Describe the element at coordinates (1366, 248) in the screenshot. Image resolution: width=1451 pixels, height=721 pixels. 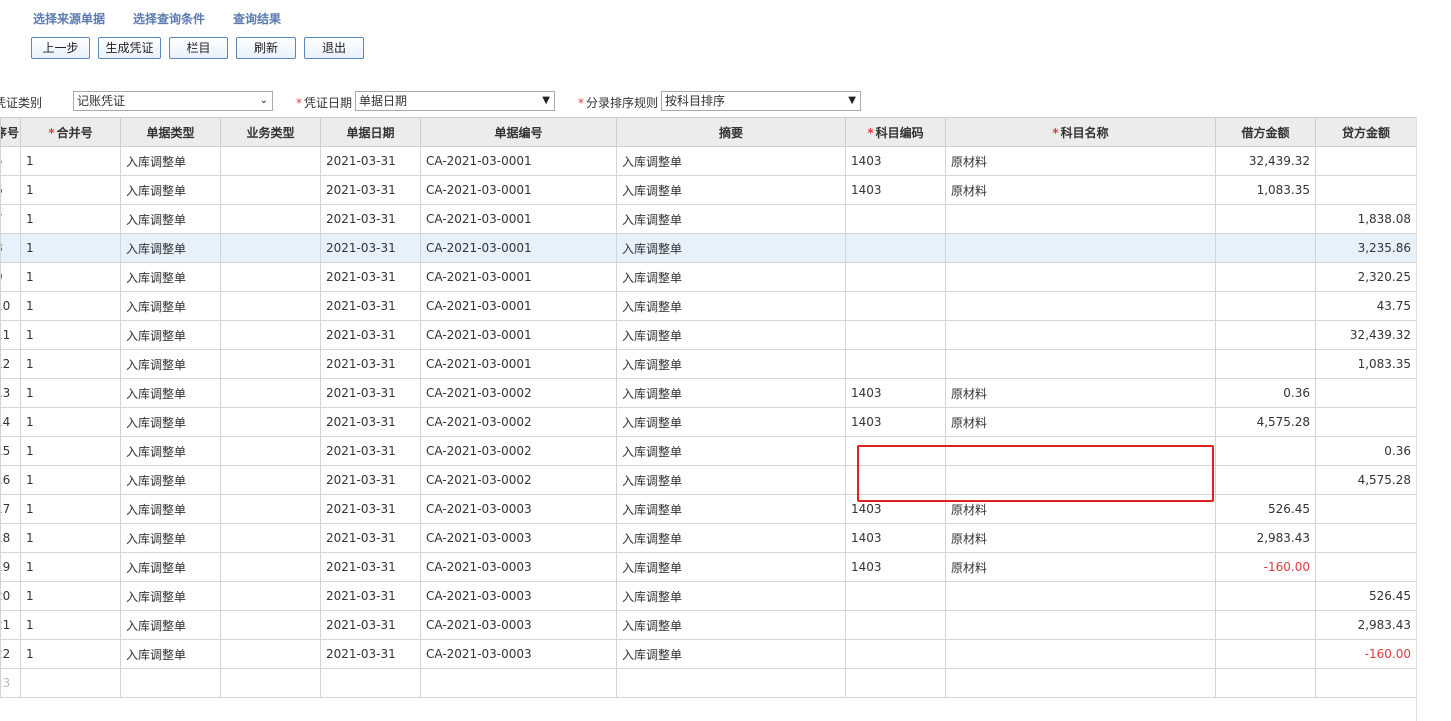
I see `credit-cell: 3,235.86` at that location.